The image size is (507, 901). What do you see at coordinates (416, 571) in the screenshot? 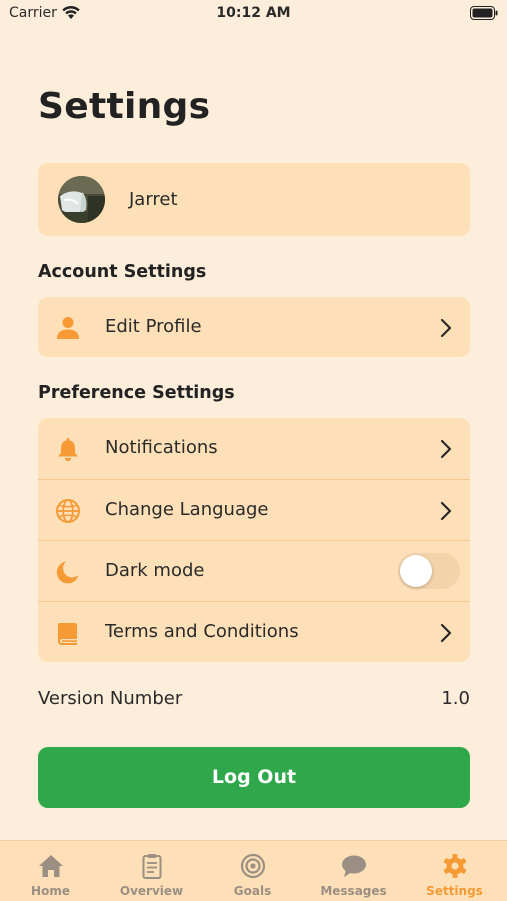
I see `toggle-knob` at bounding box center [416, 571].